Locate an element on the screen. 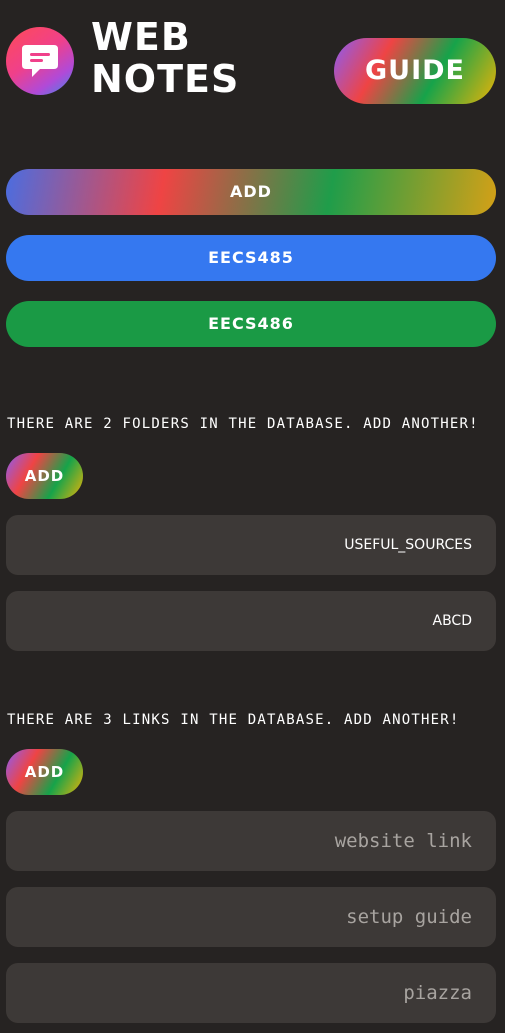  folder-item: USEFUL_SOURCES is located at coordinates (251, 545).